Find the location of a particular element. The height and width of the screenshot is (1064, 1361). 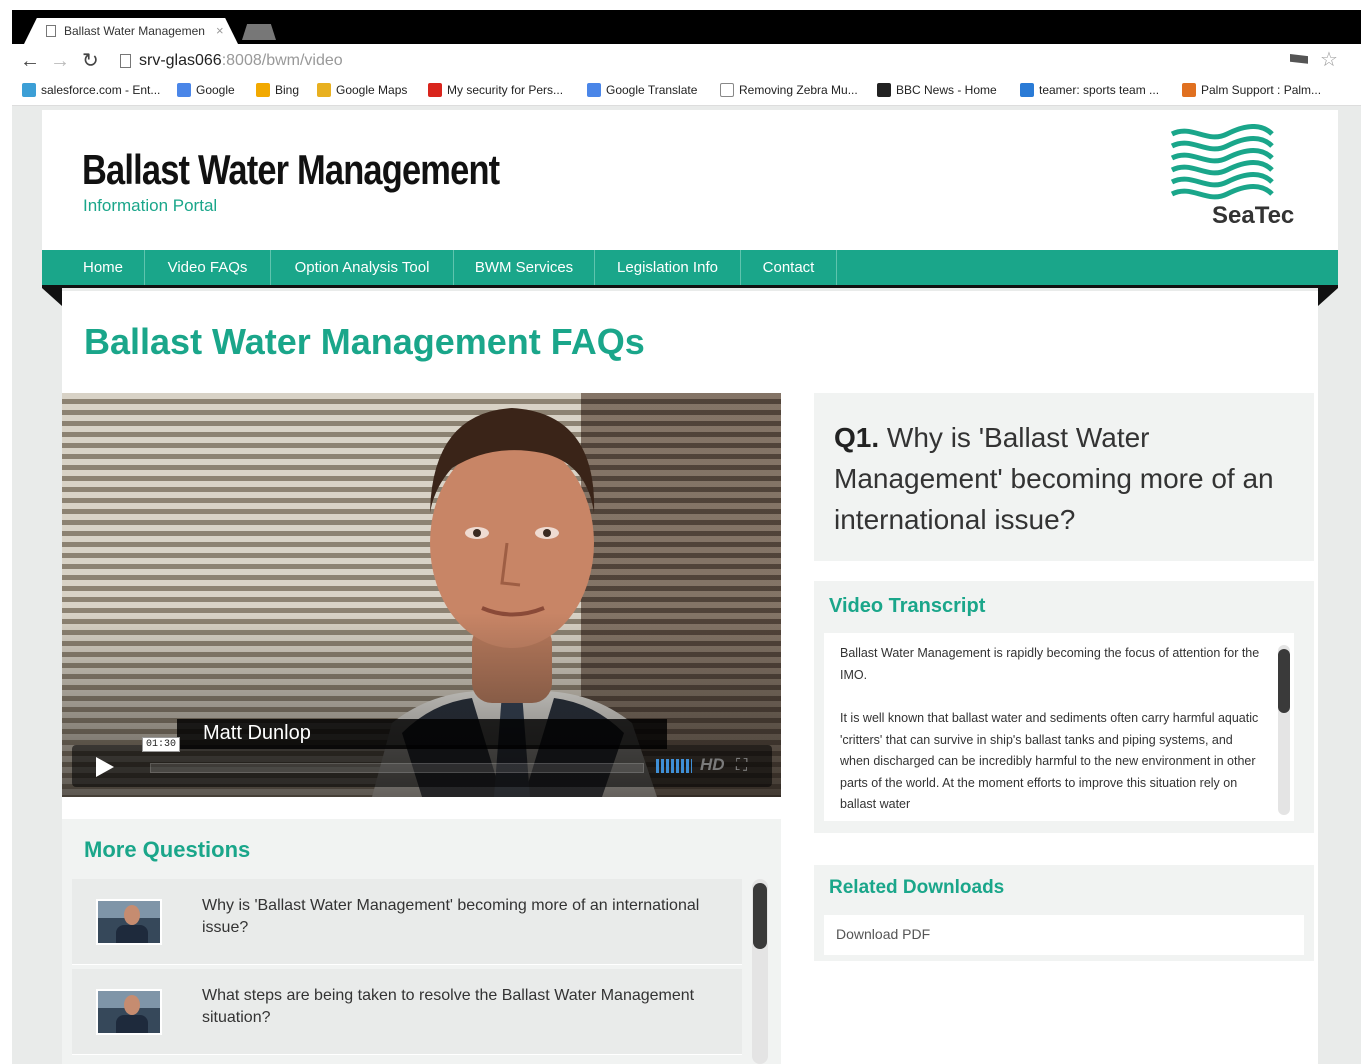

browser-tab-strip: Ballast Water Managemen × is located at coordinates (686, 27).